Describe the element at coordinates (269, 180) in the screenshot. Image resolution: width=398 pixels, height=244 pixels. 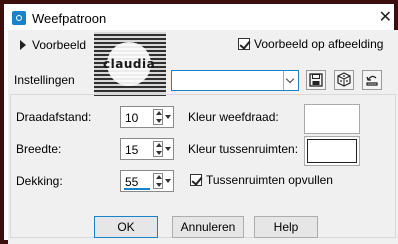
I see `fill-gaps-label: Tussenruimten opvullen` at that location.